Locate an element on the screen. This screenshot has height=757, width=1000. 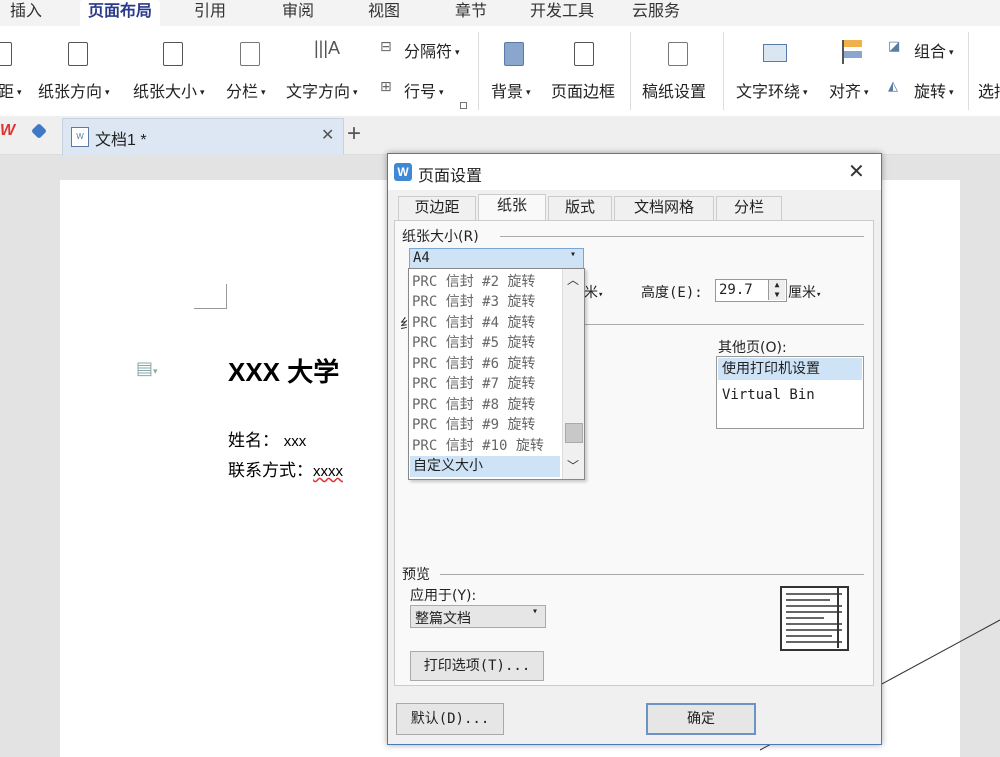
height-unit: 厘米▾ is located at coordinates (804, 292).